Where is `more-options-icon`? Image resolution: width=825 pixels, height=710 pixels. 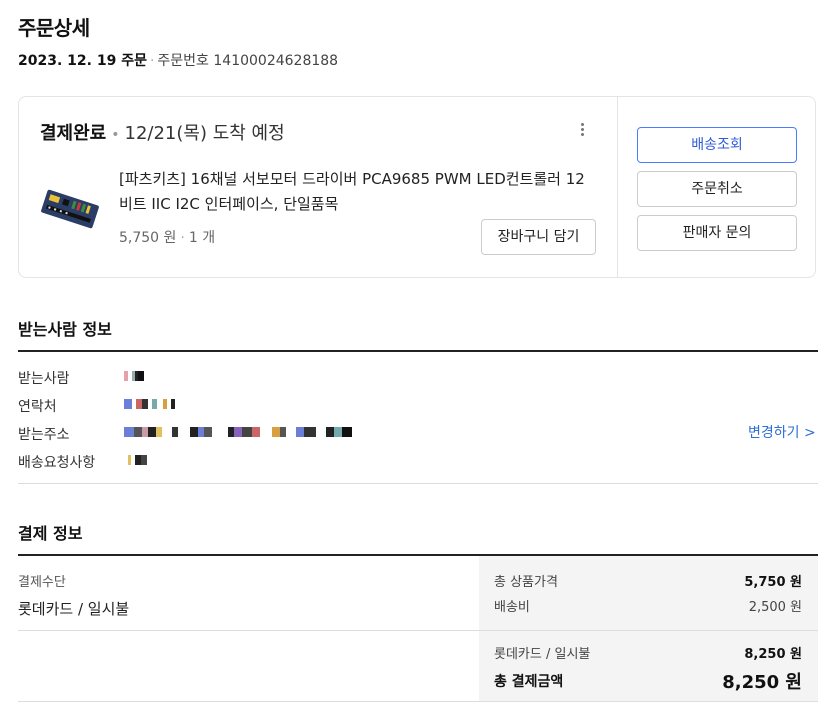 more-options-icon is located at coordinates (582, 131).